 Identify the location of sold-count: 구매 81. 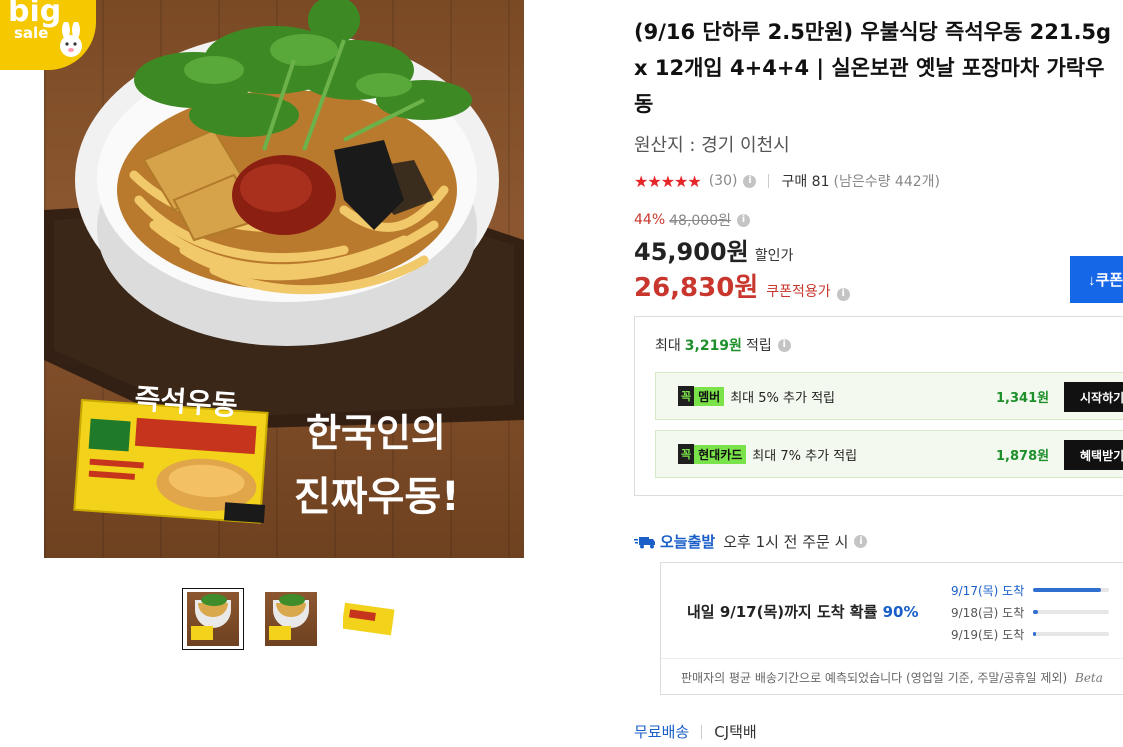
(805, 182).